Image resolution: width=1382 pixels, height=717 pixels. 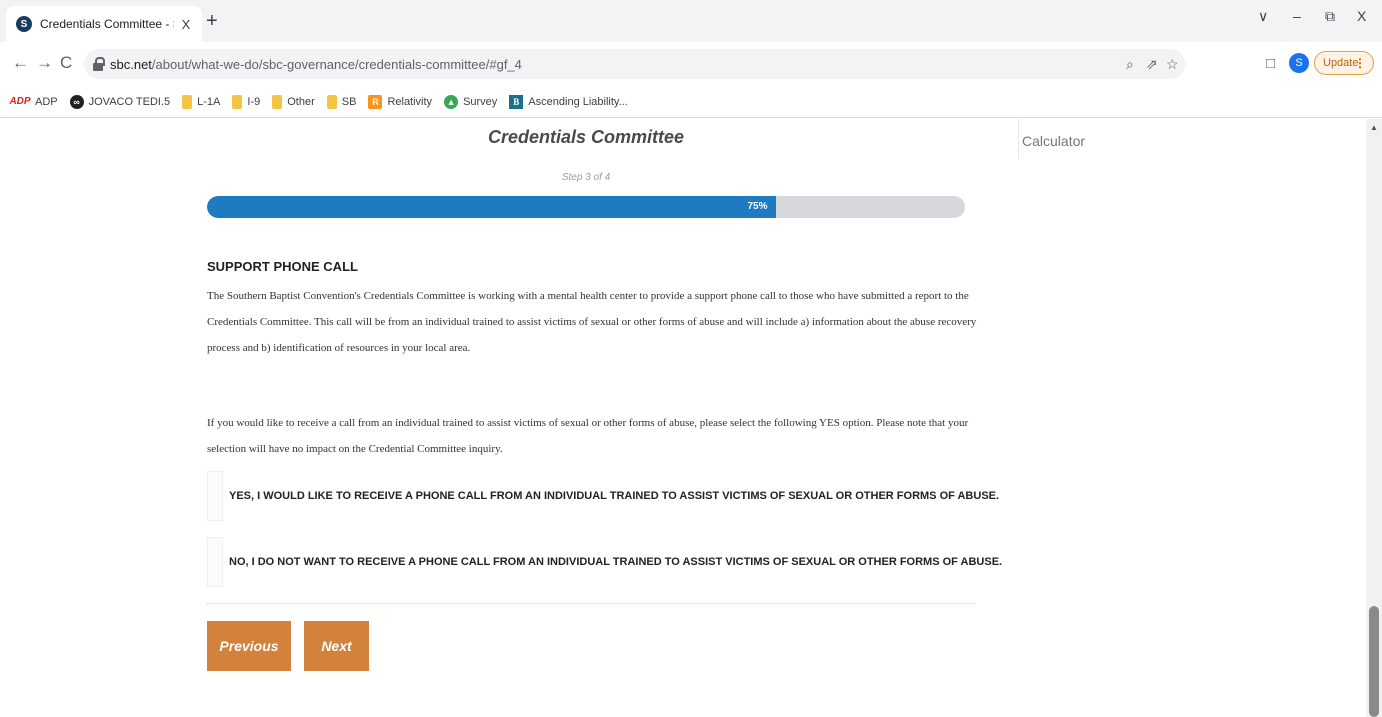 I want to click on choice-yes-radio, so click(x=215, y=496).